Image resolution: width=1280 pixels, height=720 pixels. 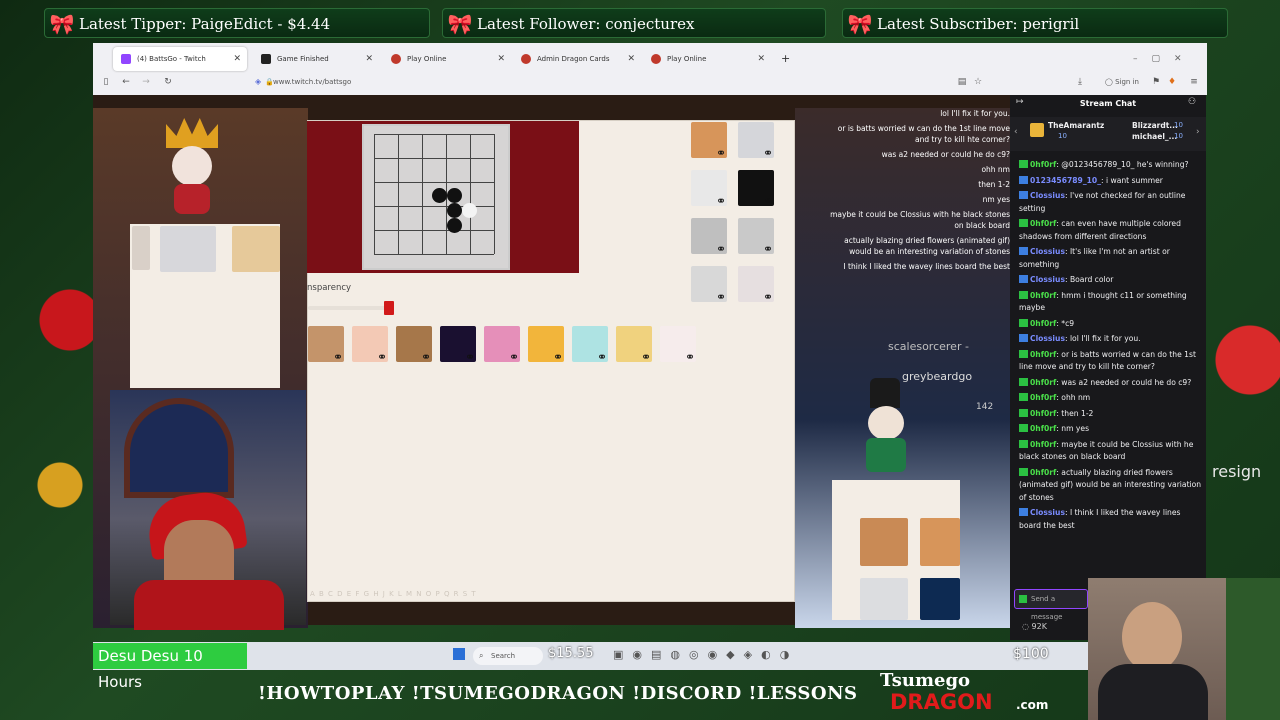 I want to click on back-icon: ←, so click(x=126, y=82).